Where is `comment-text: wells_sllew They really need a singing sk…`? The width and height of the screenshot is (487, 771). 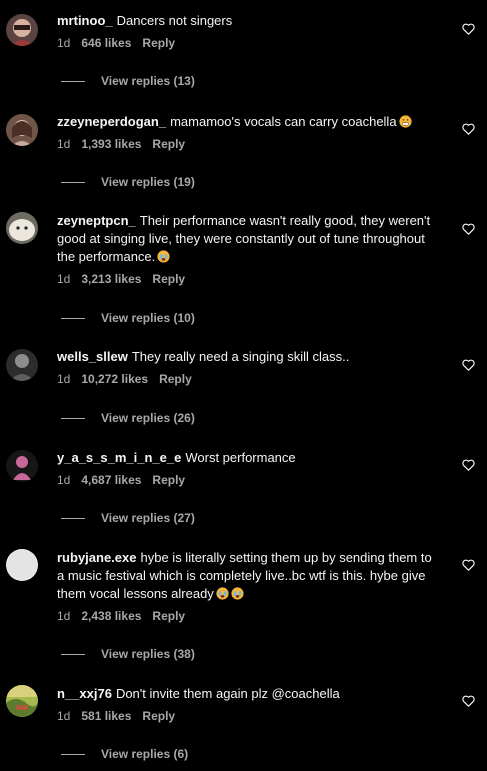 comment-text: wells_sllew They really need a singing sk… is located at coordinates (247, 357).